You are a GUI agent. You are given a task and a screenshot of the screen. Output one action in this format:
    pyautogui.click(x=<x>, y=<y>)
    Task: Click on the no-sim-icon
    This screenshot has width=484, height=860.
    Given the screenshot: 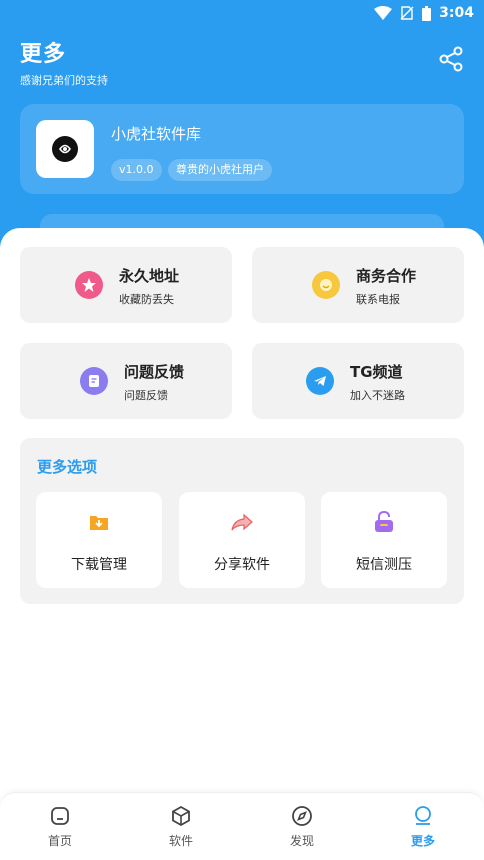 What is the action you would take?
    pyautogui.click(x=407, y=13)
    